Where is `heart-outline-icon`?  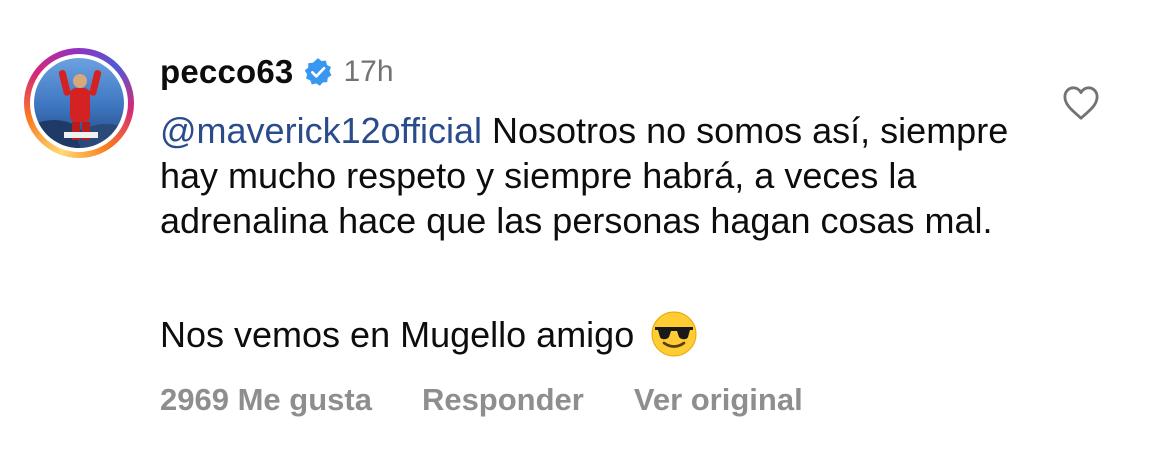 heart-outline-icon is located at coordinates (1081, 103).